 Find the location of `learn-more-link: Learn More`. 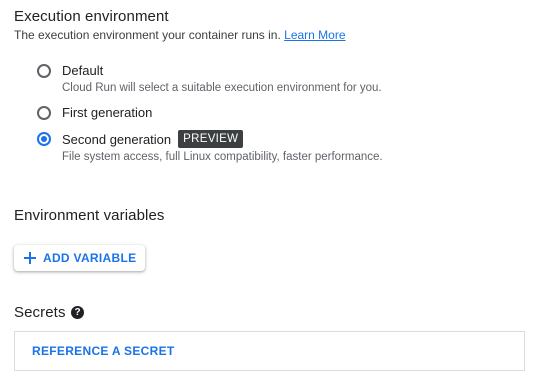

learn-more-link: Learn More is located at coordinates (314, 35).